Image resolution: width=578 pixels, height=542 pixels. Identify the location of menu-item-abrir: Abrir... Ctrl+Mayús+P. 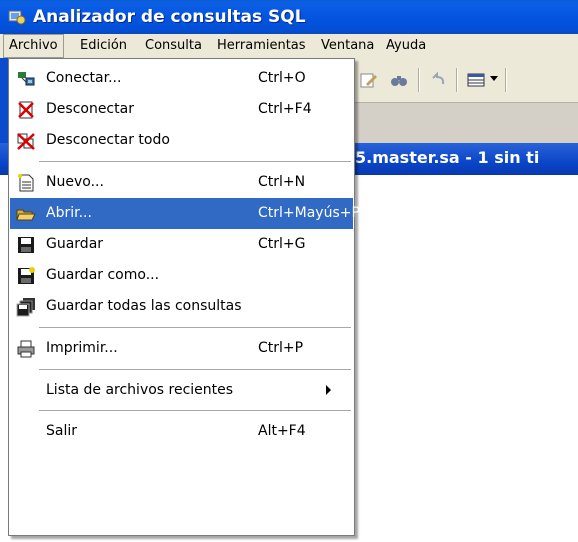
(185, 213).